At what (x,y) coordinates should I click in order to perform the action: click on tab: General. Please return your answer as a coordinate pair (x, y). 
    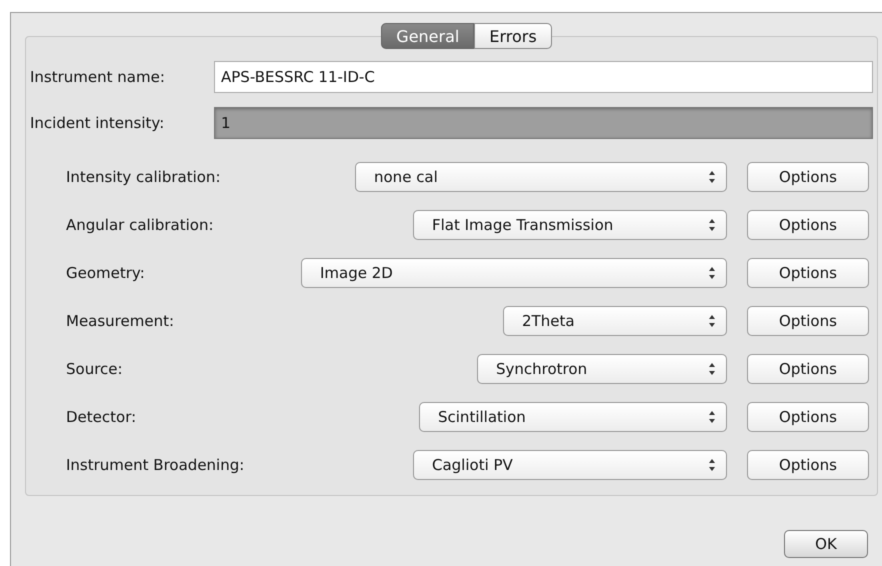
    Looking at the image, I should click on (427, 36).